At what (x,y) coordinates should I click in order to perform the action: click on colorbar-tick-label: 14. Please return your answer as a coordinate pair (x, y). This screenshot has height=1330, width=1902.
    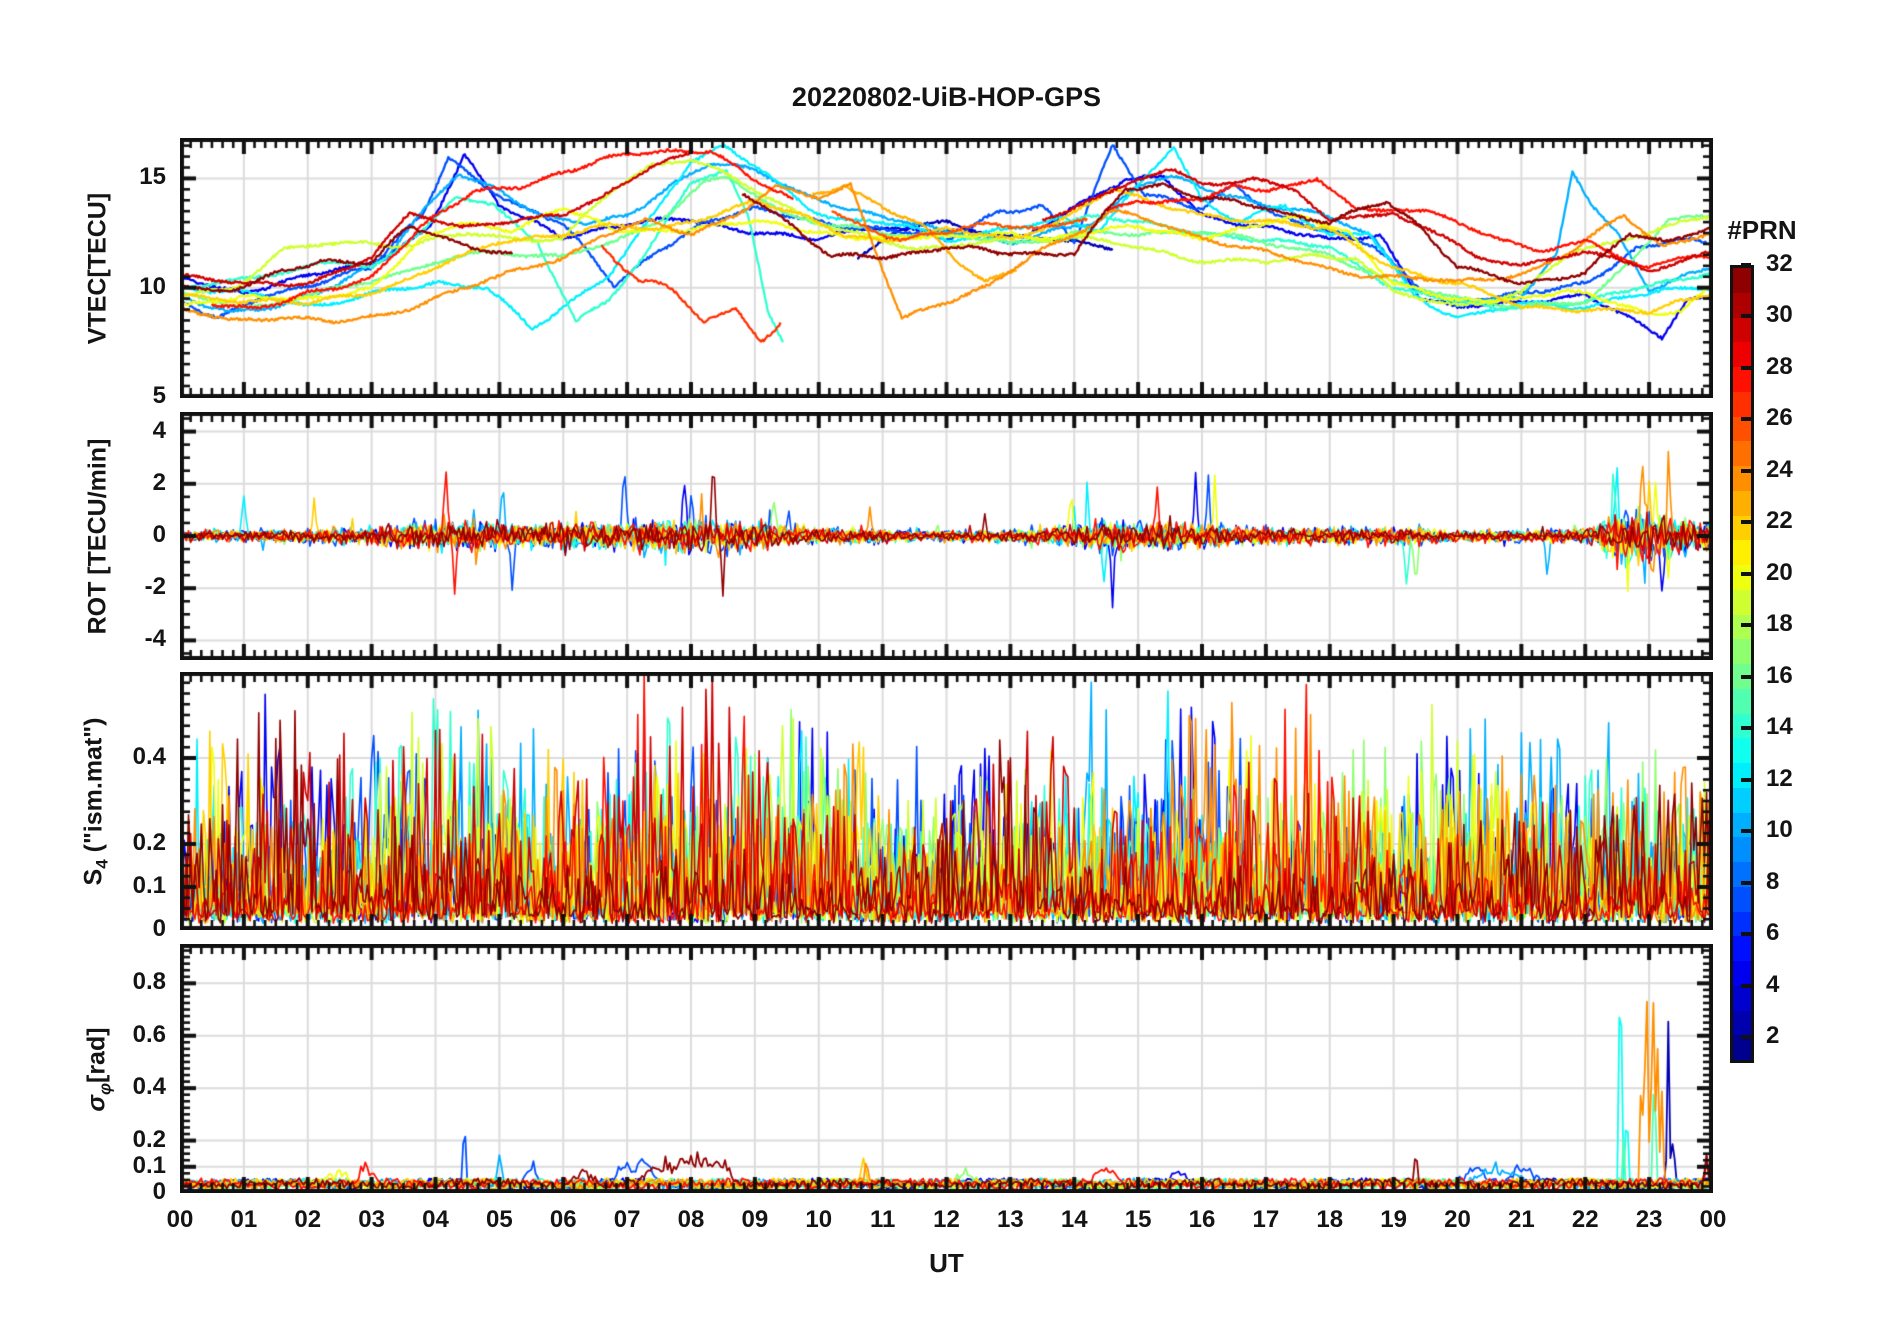
    Looking at the image, I should click on (1779, 727).